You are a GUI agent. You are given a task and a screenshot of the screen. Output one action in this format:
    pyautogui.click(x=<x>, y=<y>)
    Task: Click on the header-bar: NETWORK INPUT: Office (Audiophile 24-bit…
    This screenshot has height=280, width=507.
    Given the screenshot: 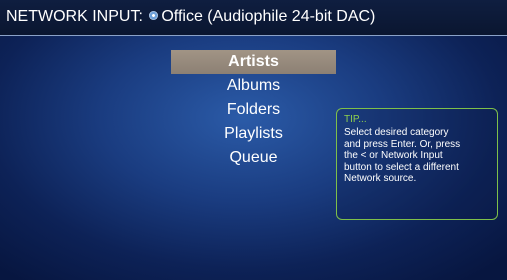 What is the action you would take?
    pyautogui.click(x=253, y=17)
    